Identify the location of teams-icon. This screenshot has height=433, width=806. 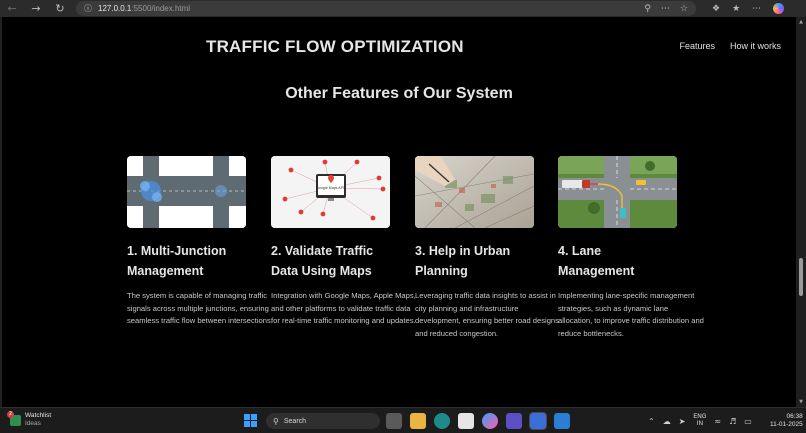
(514, 421).